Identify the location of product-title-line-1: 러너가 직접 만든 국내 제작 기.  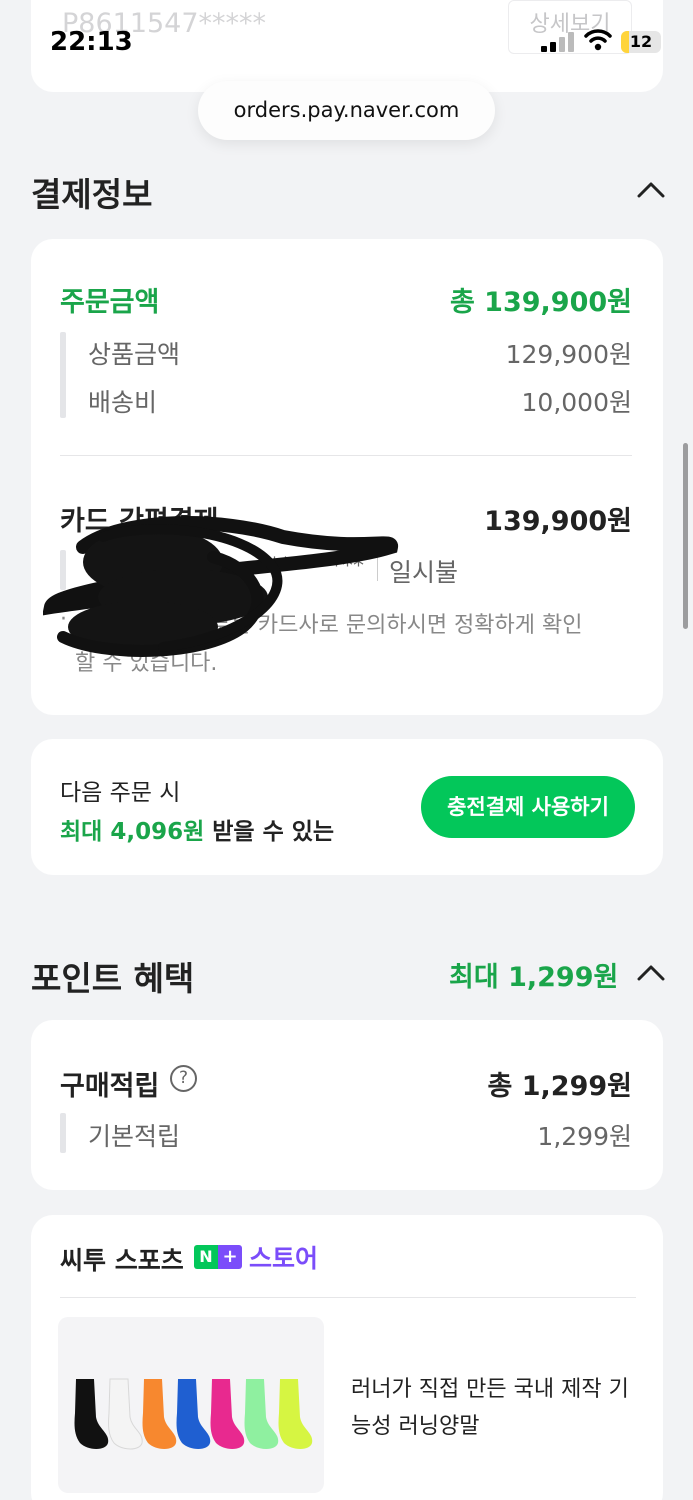
(490, 1389).